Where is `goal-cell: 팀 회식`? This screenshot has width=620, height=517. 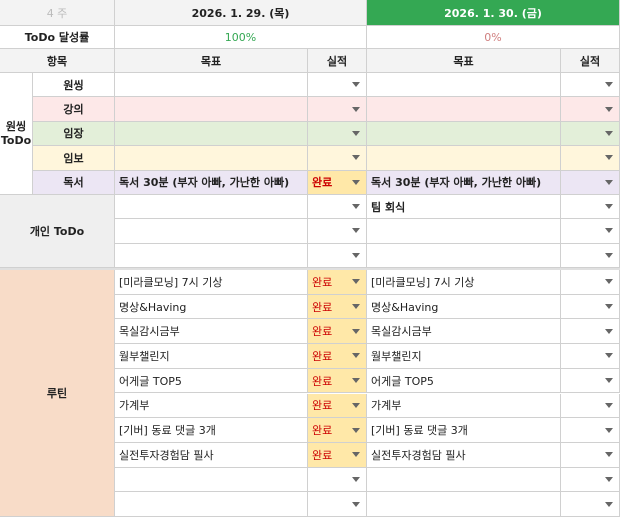 goal-cell: 팀 회식 is located at coordinates (464, 207).